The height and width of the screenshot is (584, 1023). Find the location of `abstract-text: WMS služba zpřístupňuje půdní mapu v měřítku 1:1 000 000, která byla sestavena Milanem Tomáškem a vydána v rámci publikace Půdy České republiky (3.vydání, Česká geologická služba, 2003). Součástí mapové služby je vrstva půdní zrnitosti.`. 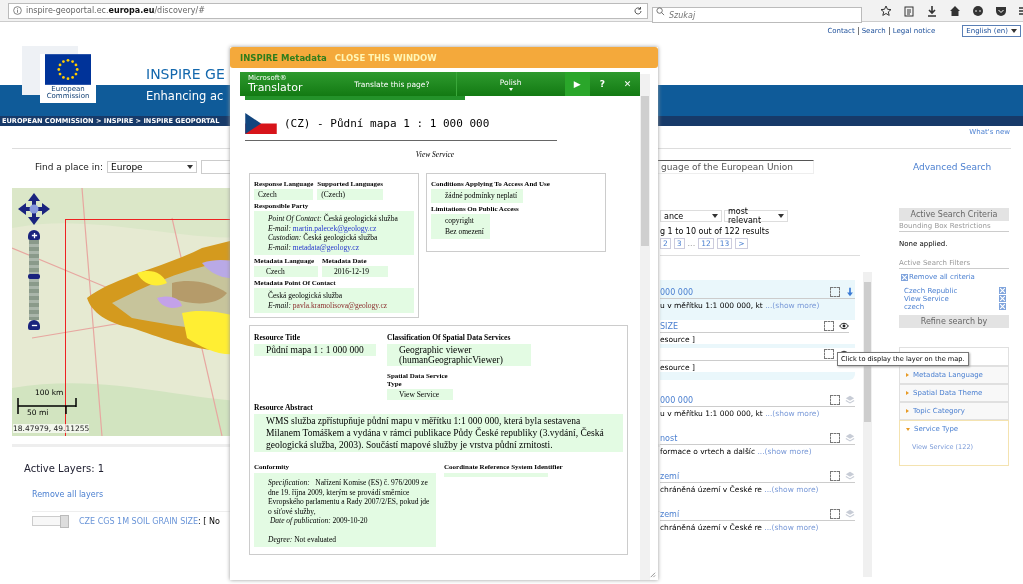

abstract-text: WMS služba zpřístupňuje půdní mapu v měřítku 1:1 000 000, která byla sestavena Milanem Tomáškem a vydána v rámci publikace Půdy České republiky (3.vydání, Česká geologická služba, 2003). Součástí mapové služby je vrstva půdní zrnitosti. is located at coordinates (438, 433).